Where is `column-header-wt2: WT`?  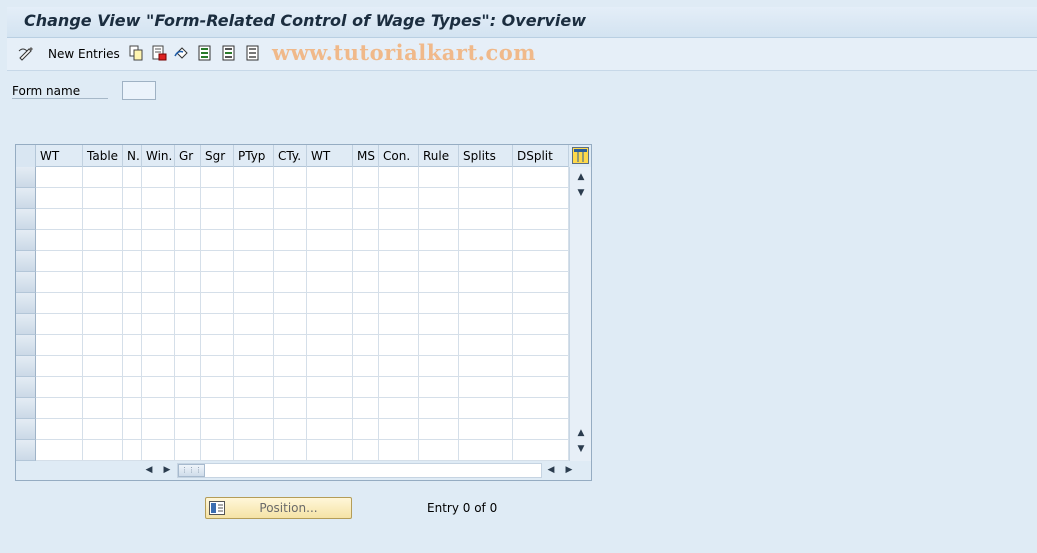 column-header-wt2: WT is located at coordinates (330, 156).